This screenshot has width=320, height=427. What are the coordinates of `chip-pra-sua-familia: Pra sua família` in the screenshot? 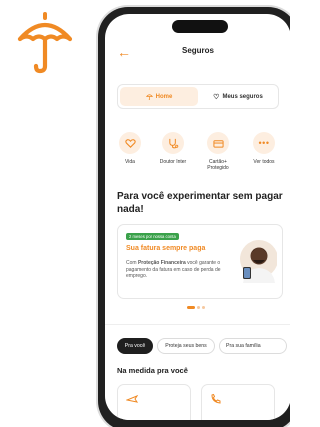 It's located at (253, 346).